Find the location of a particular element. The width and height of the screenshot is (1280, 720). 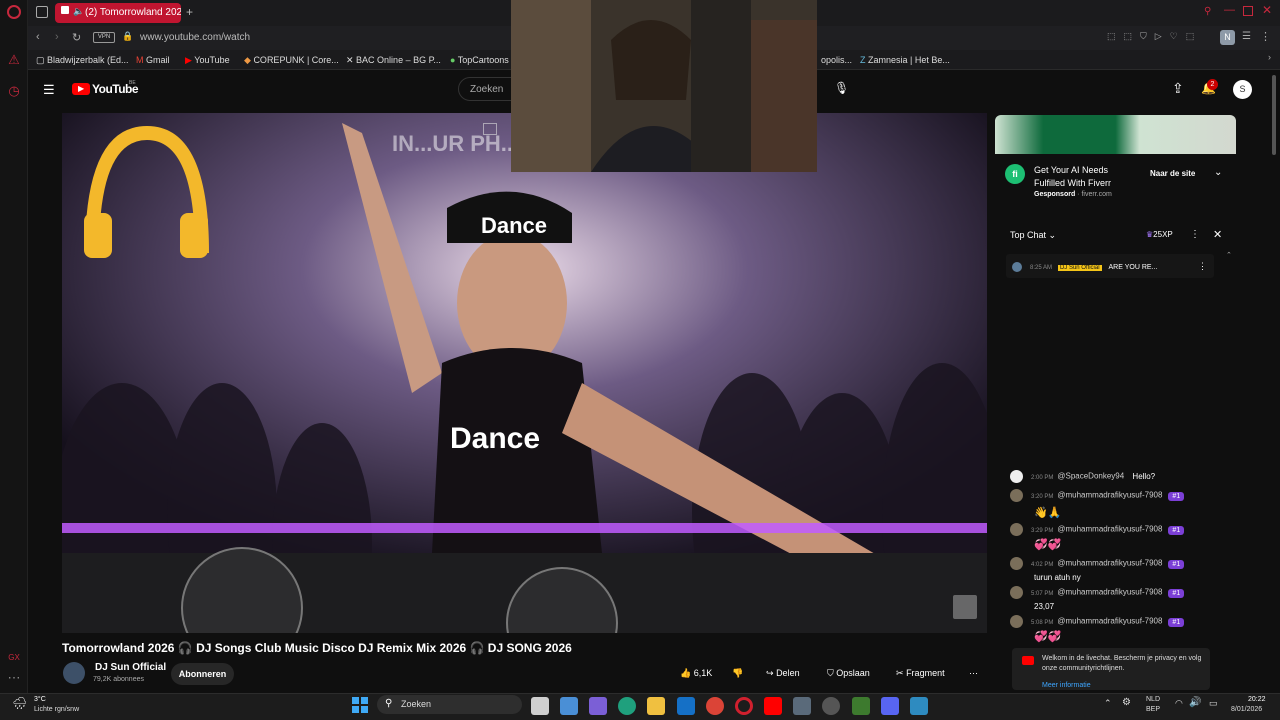

new-tab-icon: + is located at coordinates (189, 12).